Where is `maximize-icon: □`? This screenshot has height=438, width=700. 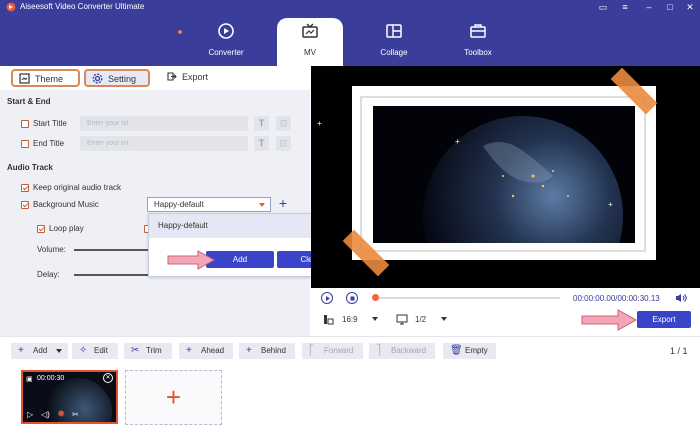 maximize-icon: □ is located at coordinates (670, 7).